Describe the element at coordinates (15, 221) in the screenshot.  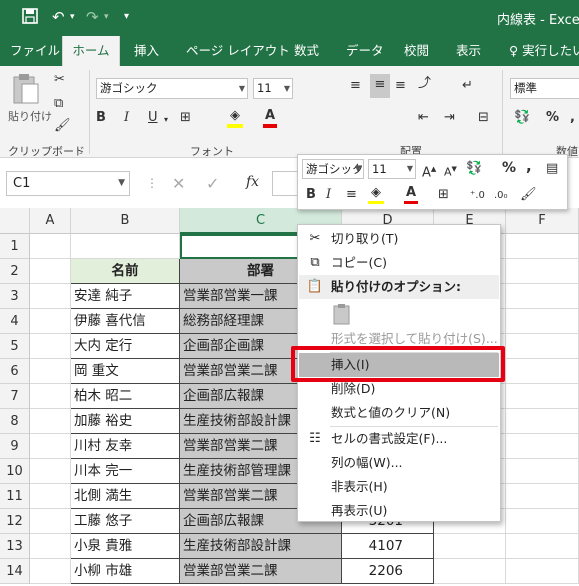
I see `select-all-corner` at that location.